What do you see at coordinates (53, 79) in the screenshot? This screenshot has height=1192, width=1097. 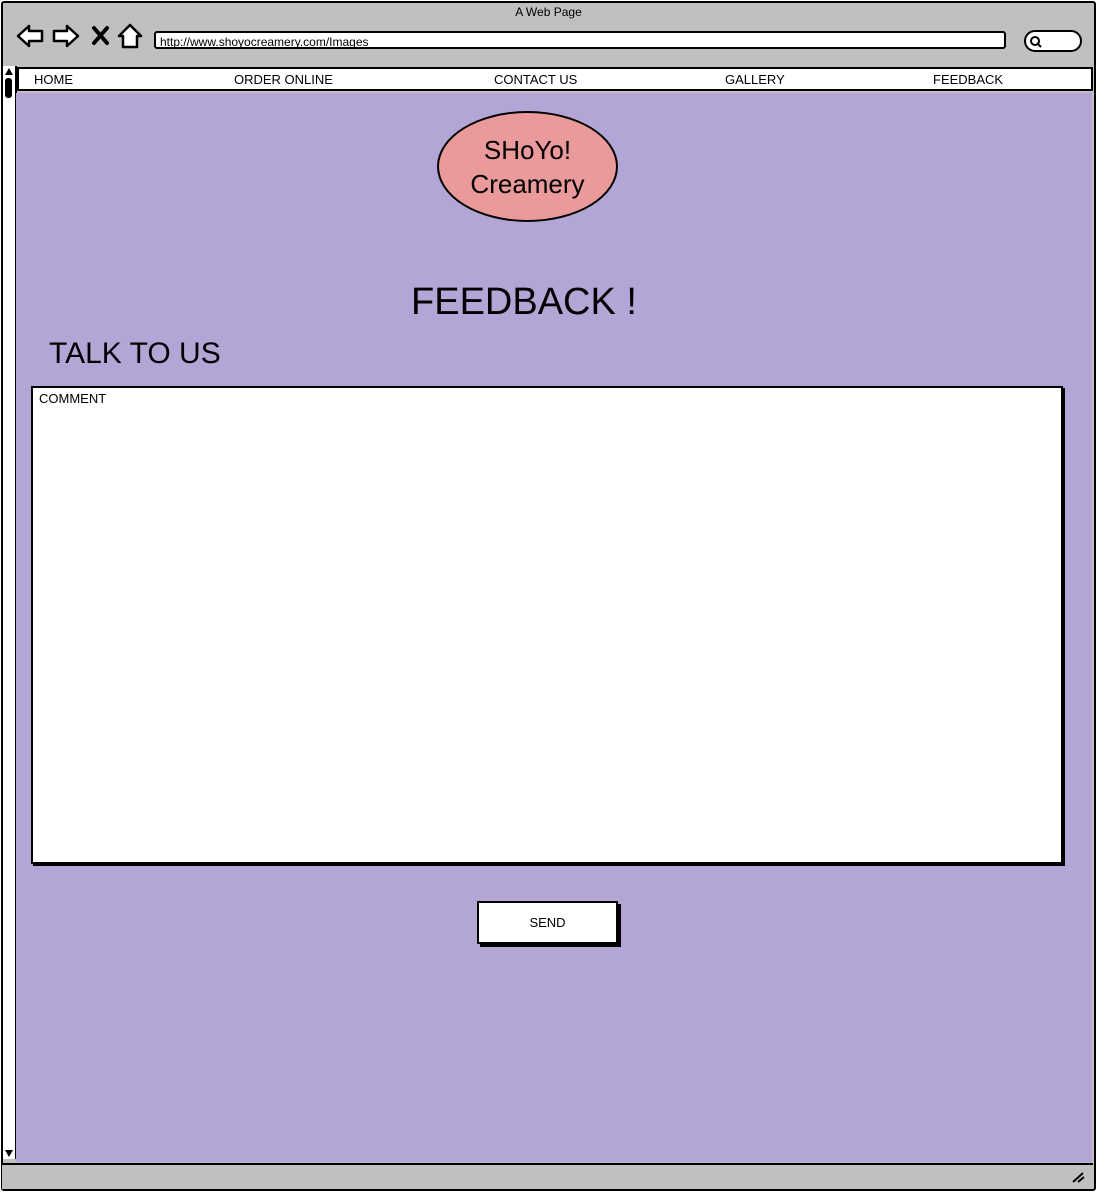 I see `nav-home: HOME` at bounding box center [53, 79].